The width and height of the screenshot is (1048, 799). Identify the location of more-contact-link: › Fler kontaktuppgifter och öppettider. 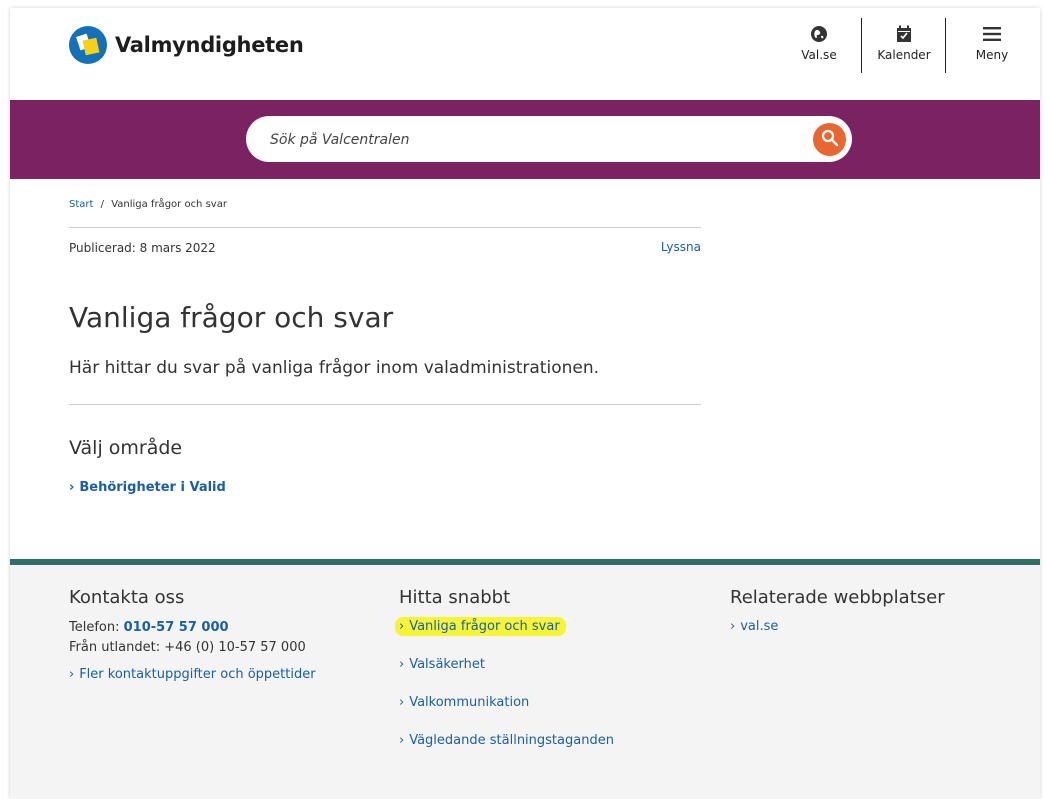
(192, 675).